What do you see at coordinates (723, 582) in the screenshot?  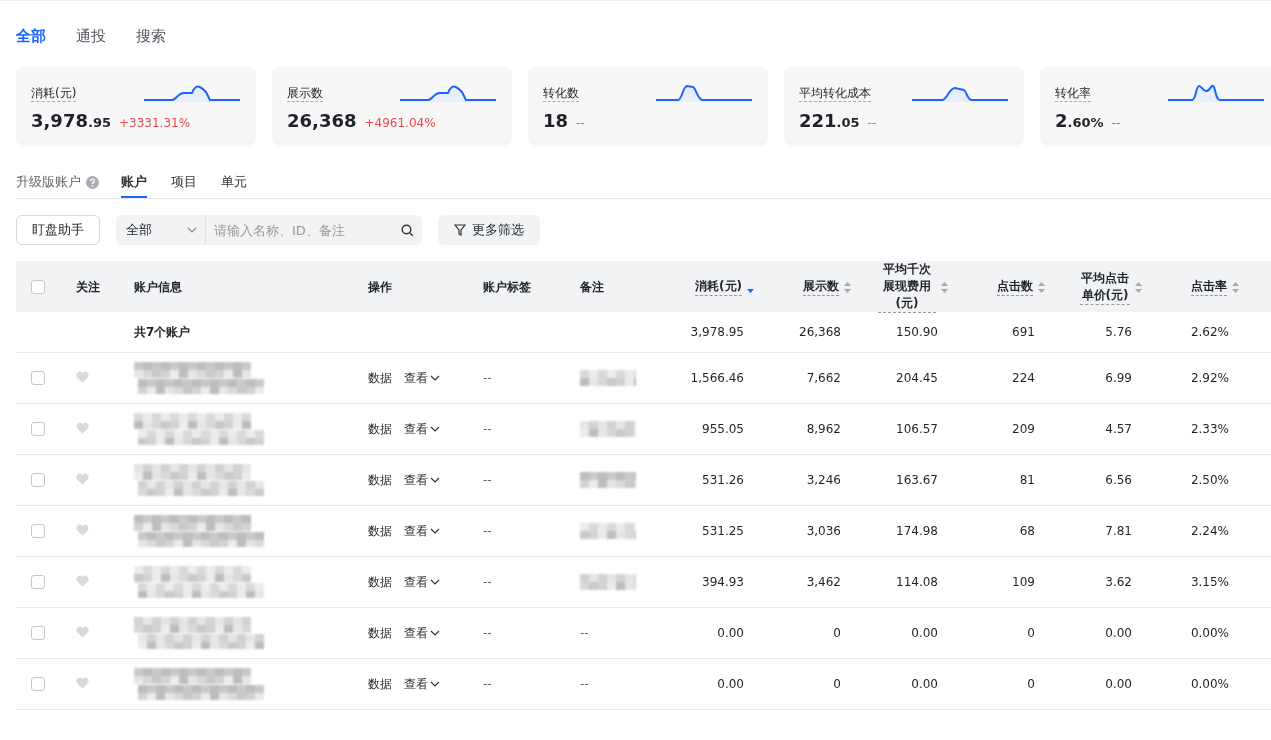 I see `table-cell-text: 394.93` at bounding box center [723, 582].